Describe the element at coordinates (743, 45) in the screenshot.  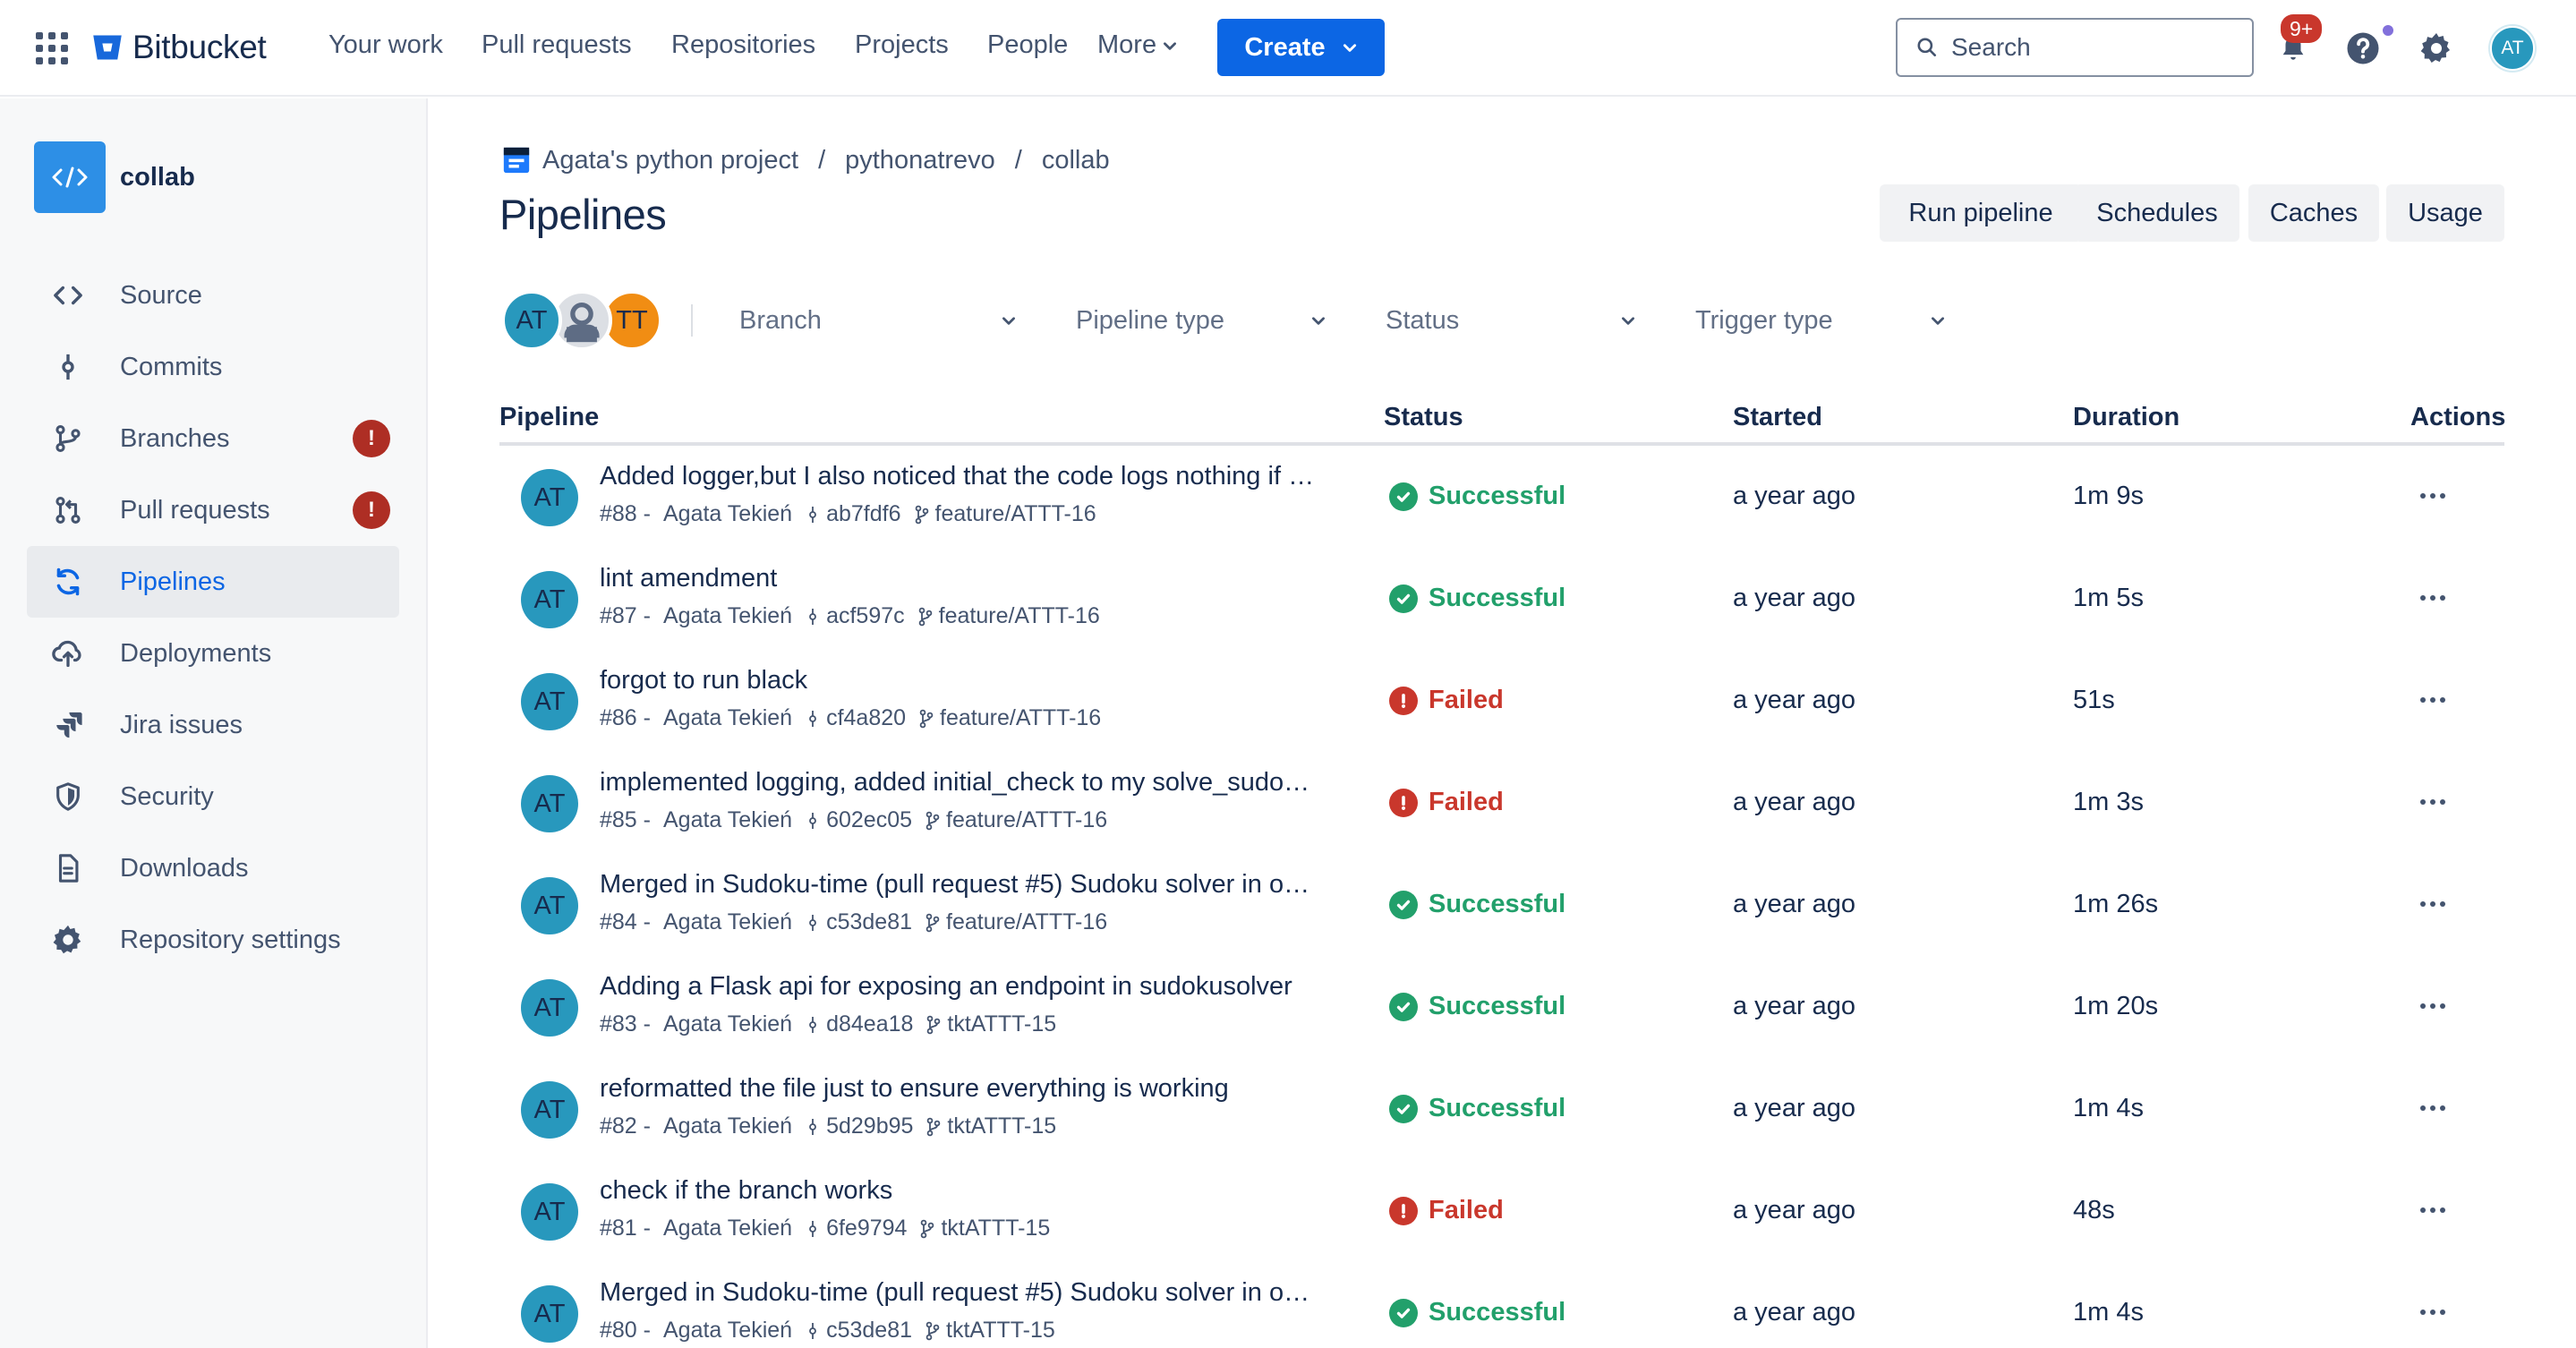
I see `nav-repositories: Repositories` at that location.